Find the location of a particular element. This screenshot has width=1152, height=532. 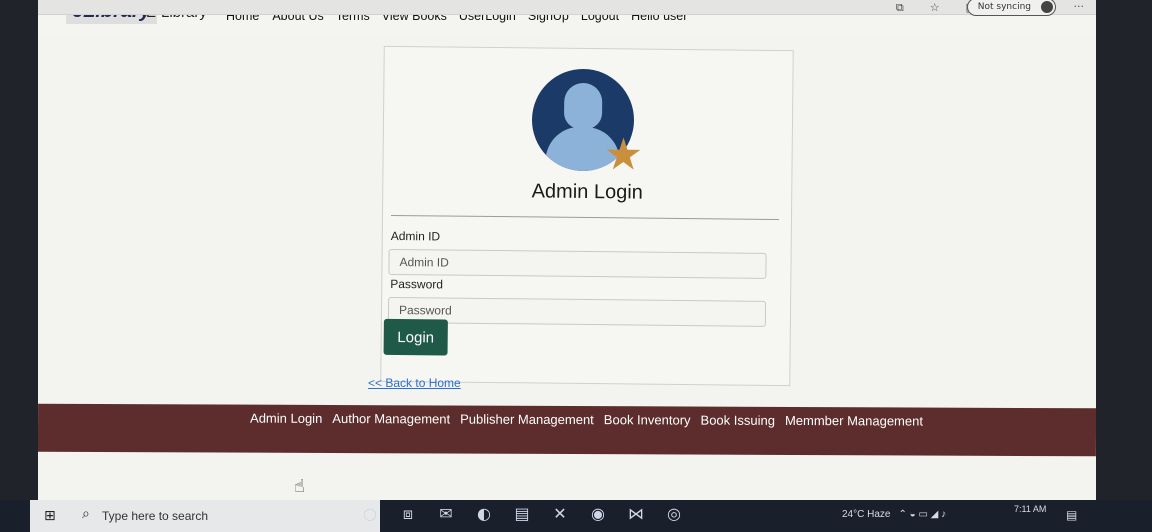

star-icon: ★ is located at coordinates (623, 155).